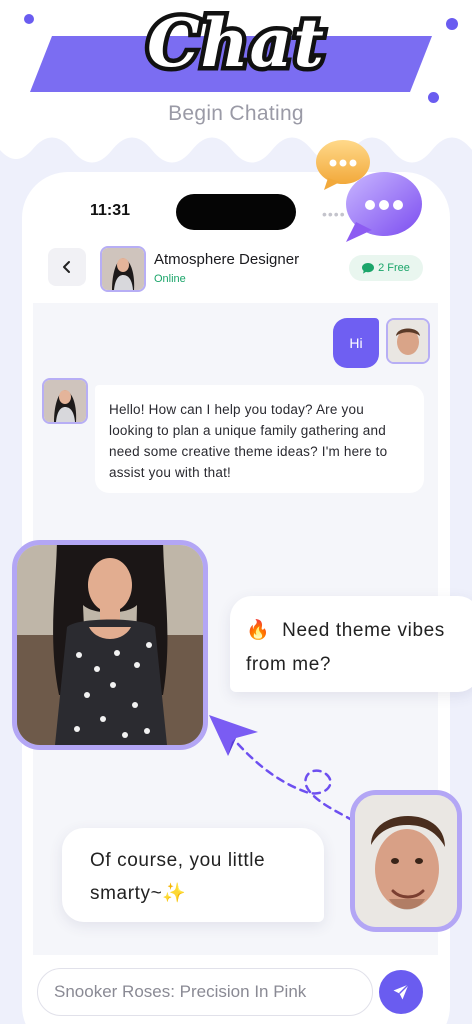 This screenshot has width=472, height=1024. I want to click on free-messages-badge: 2 Free, so click(386, 268).